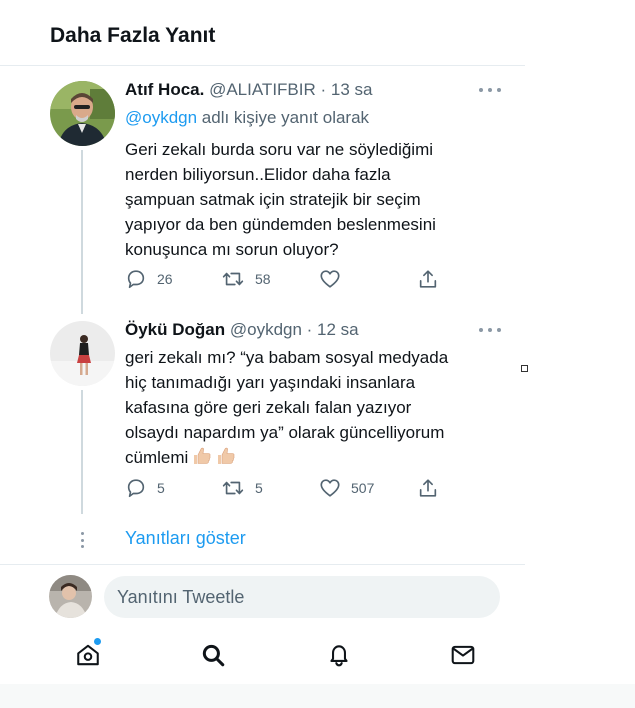 Image resolution: width=635 pixels, height=708 pixels. What do you see at coordinates (70, 596) in the screenshot?
I see `current-user-avatar` at bounding box center [70, 596].